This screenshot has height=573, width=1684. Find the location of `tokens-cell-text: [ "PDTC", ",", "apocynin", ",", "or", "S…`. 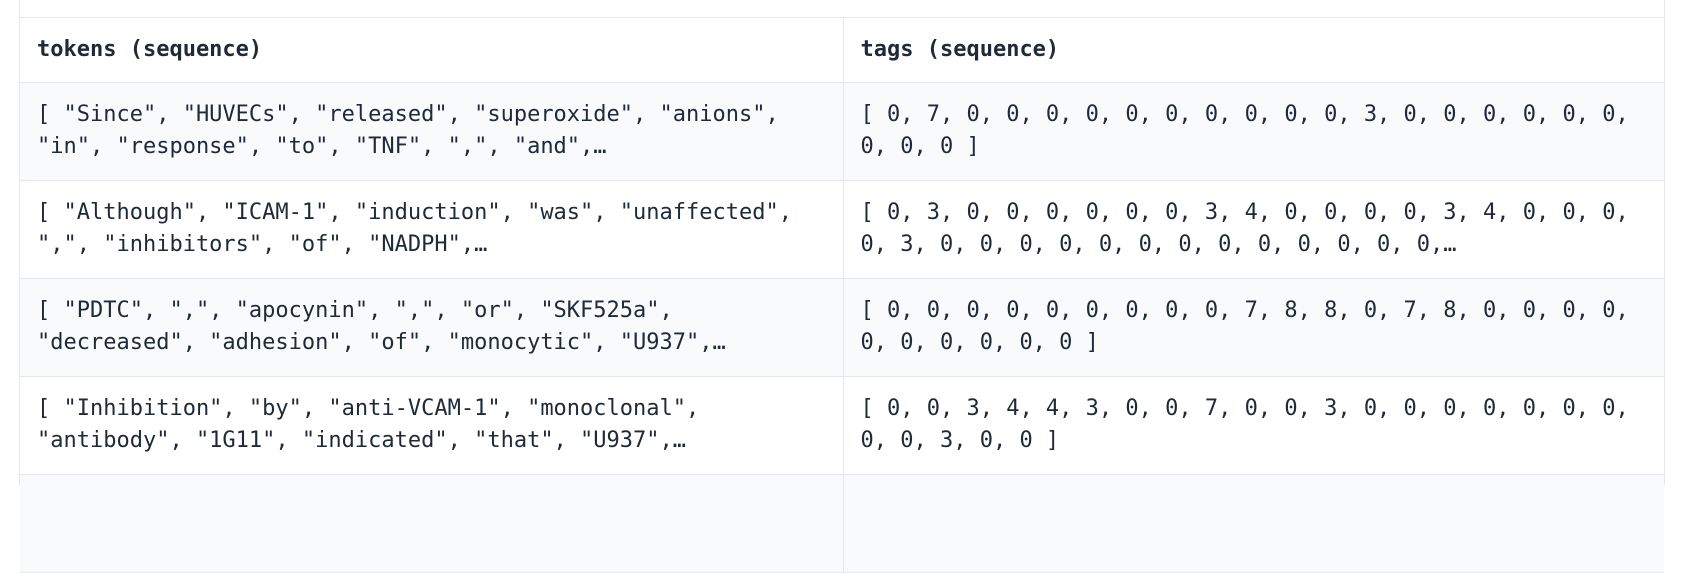

tokens-cell-text: [ "PDTC", ",", "apocynin", ",", "or", "S… is located at coordinates (381, 326).